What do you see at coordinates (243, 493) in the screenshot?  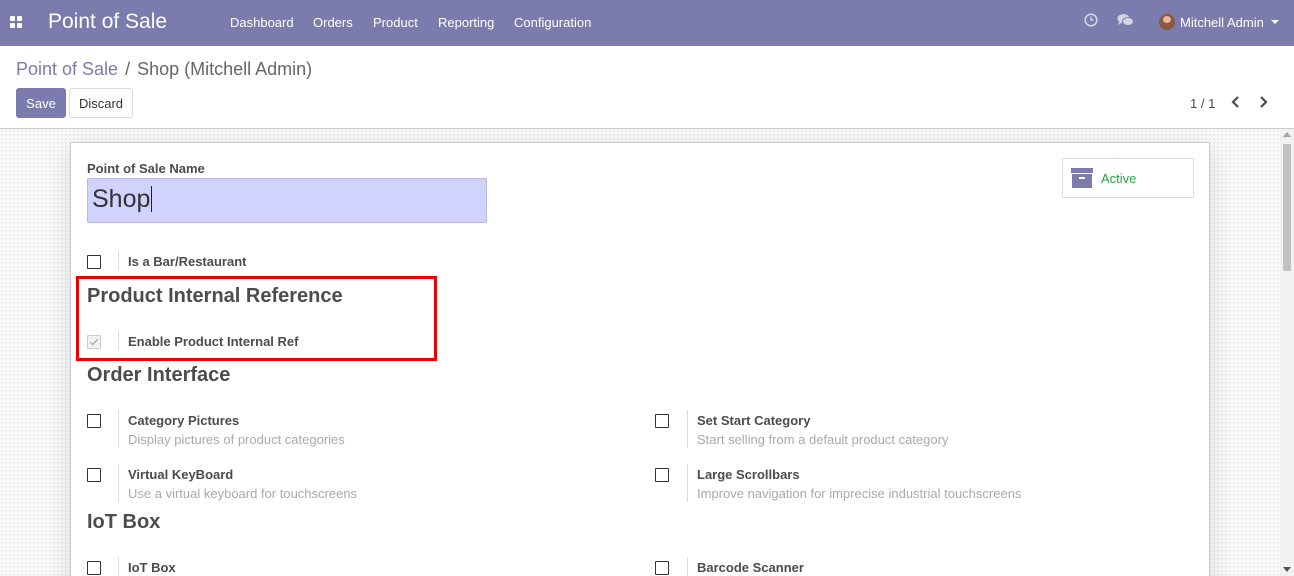 I see `virtual-keyboard-desc: Use a virtual keyboard for touchscreens` at bounding box center [243, 493].